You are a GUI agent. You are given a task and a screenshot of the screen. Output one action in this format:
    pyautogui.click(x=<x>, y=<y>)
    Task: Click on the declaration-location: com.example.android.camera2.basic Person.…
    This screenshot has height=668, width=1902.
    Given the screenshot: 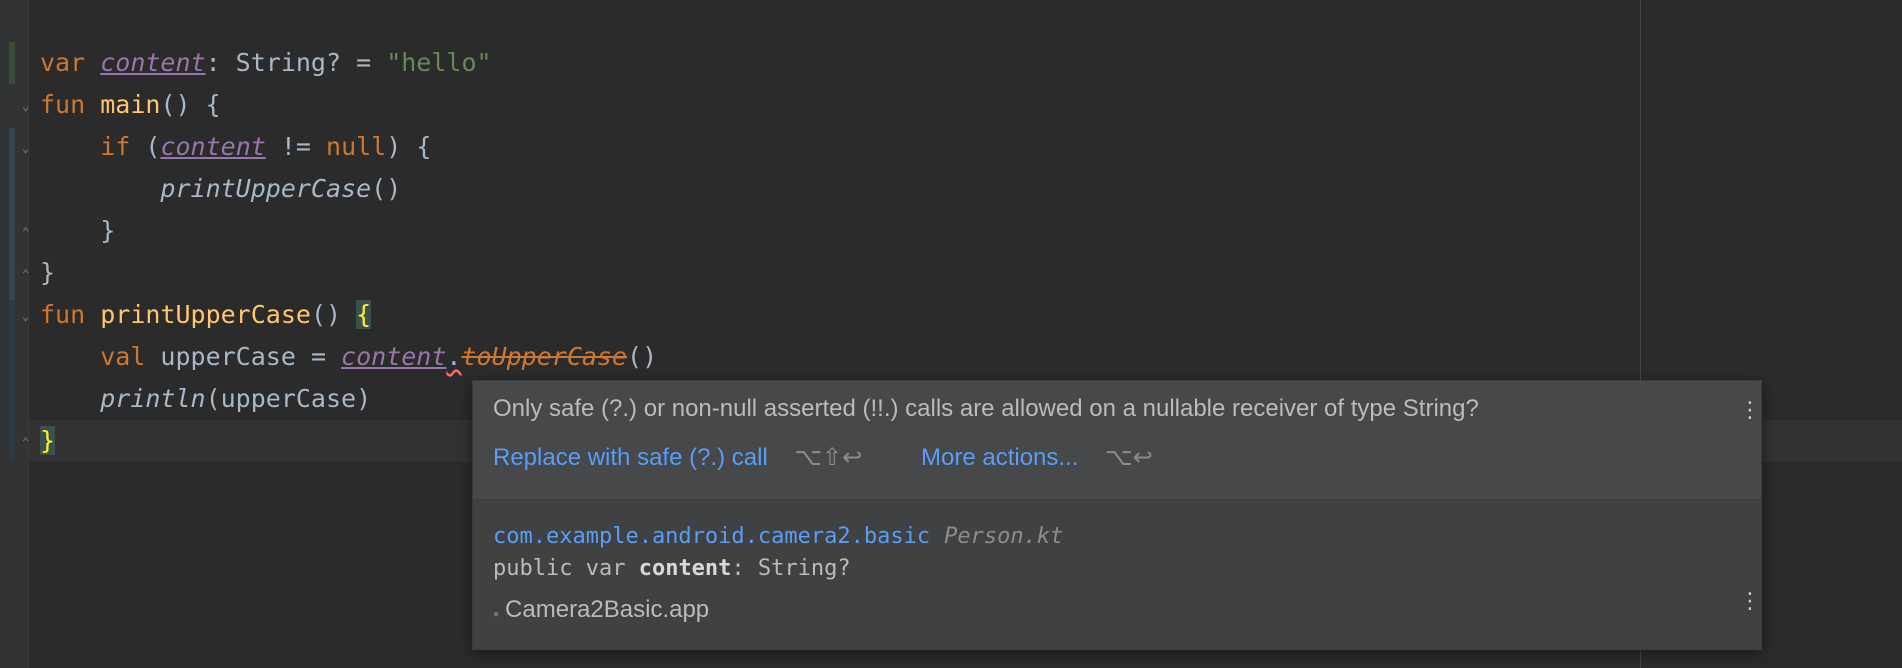 What is the action you would take?
    pyautogui.click(x=778, y=536)
    